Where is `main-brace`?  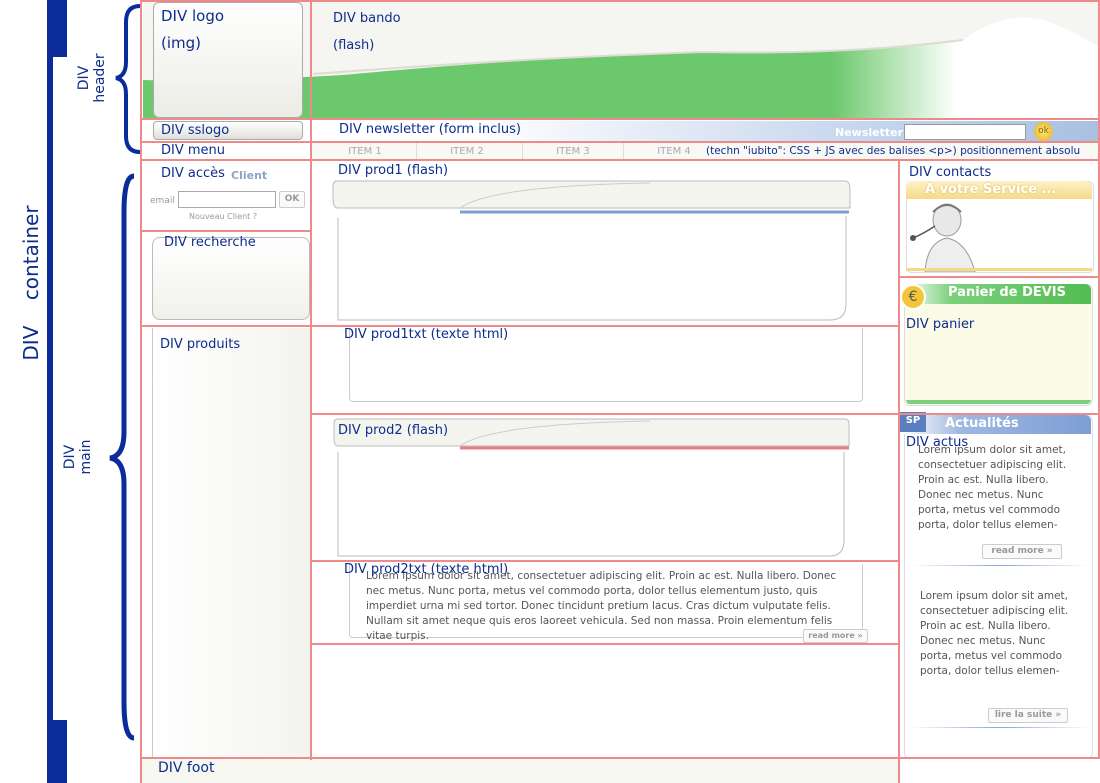
main-brace is located at coordinates (122, 457).